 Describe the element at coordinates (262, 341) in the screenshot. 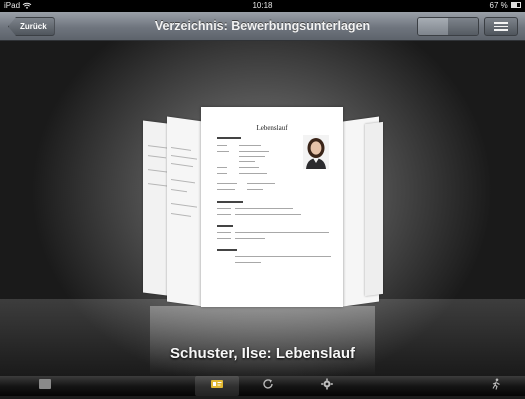

I see `page-reflection` at that location.